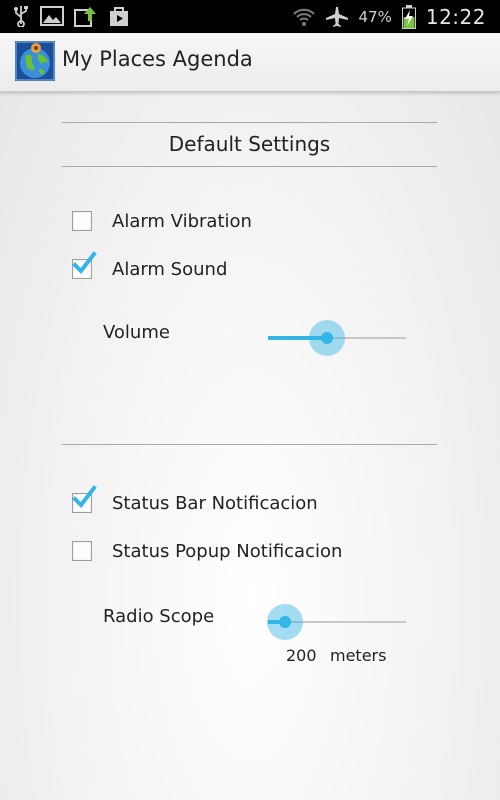  I want to click on status-bar-notification-label: Status Bar Notificacion, so click(215, 503).